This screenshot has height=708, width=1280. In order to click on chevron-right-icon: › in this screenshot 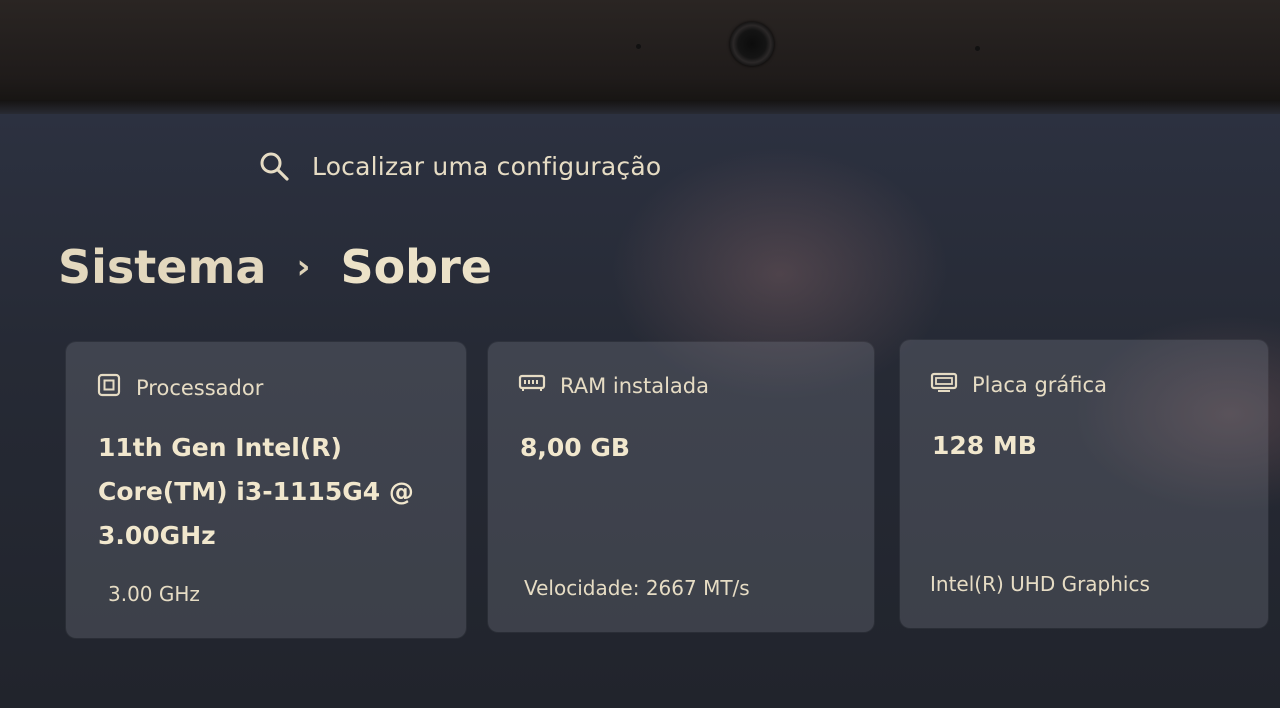, I will do `click(303, 267)`.